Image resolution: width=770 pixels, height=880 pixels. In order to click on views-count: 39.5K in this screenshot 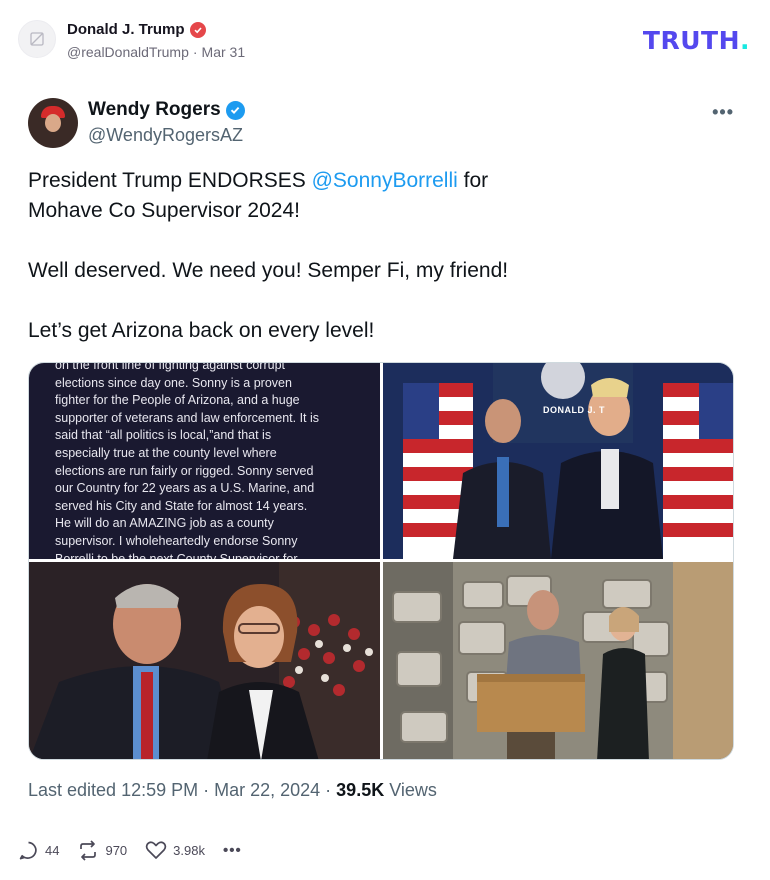, I will do `click(360, 790)`.